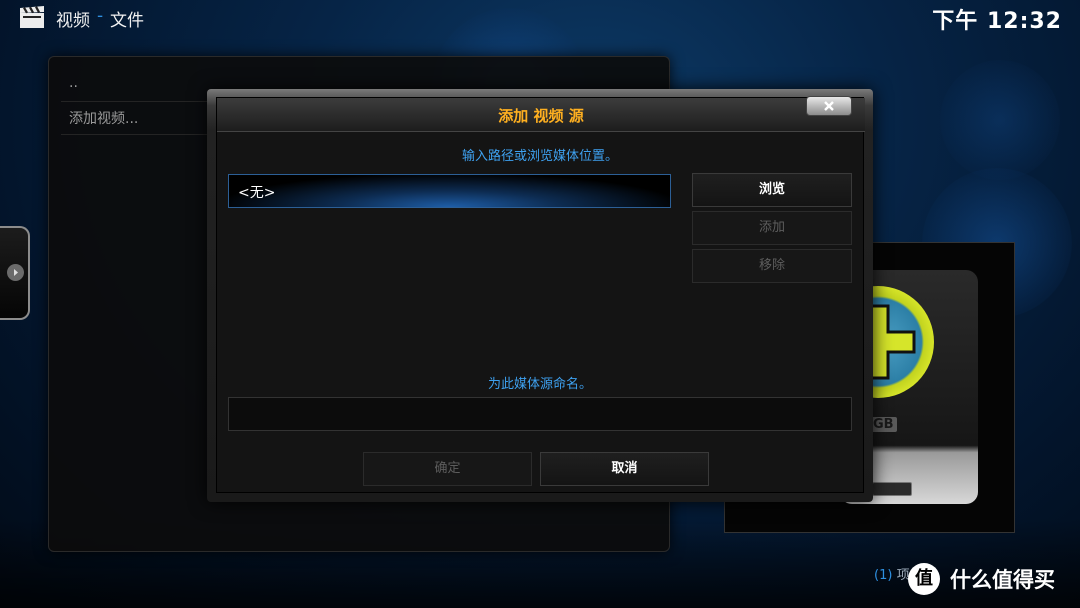  Describe the element at coordinates (1000, 120) in the screenshot. I see `background-orb` at that location.